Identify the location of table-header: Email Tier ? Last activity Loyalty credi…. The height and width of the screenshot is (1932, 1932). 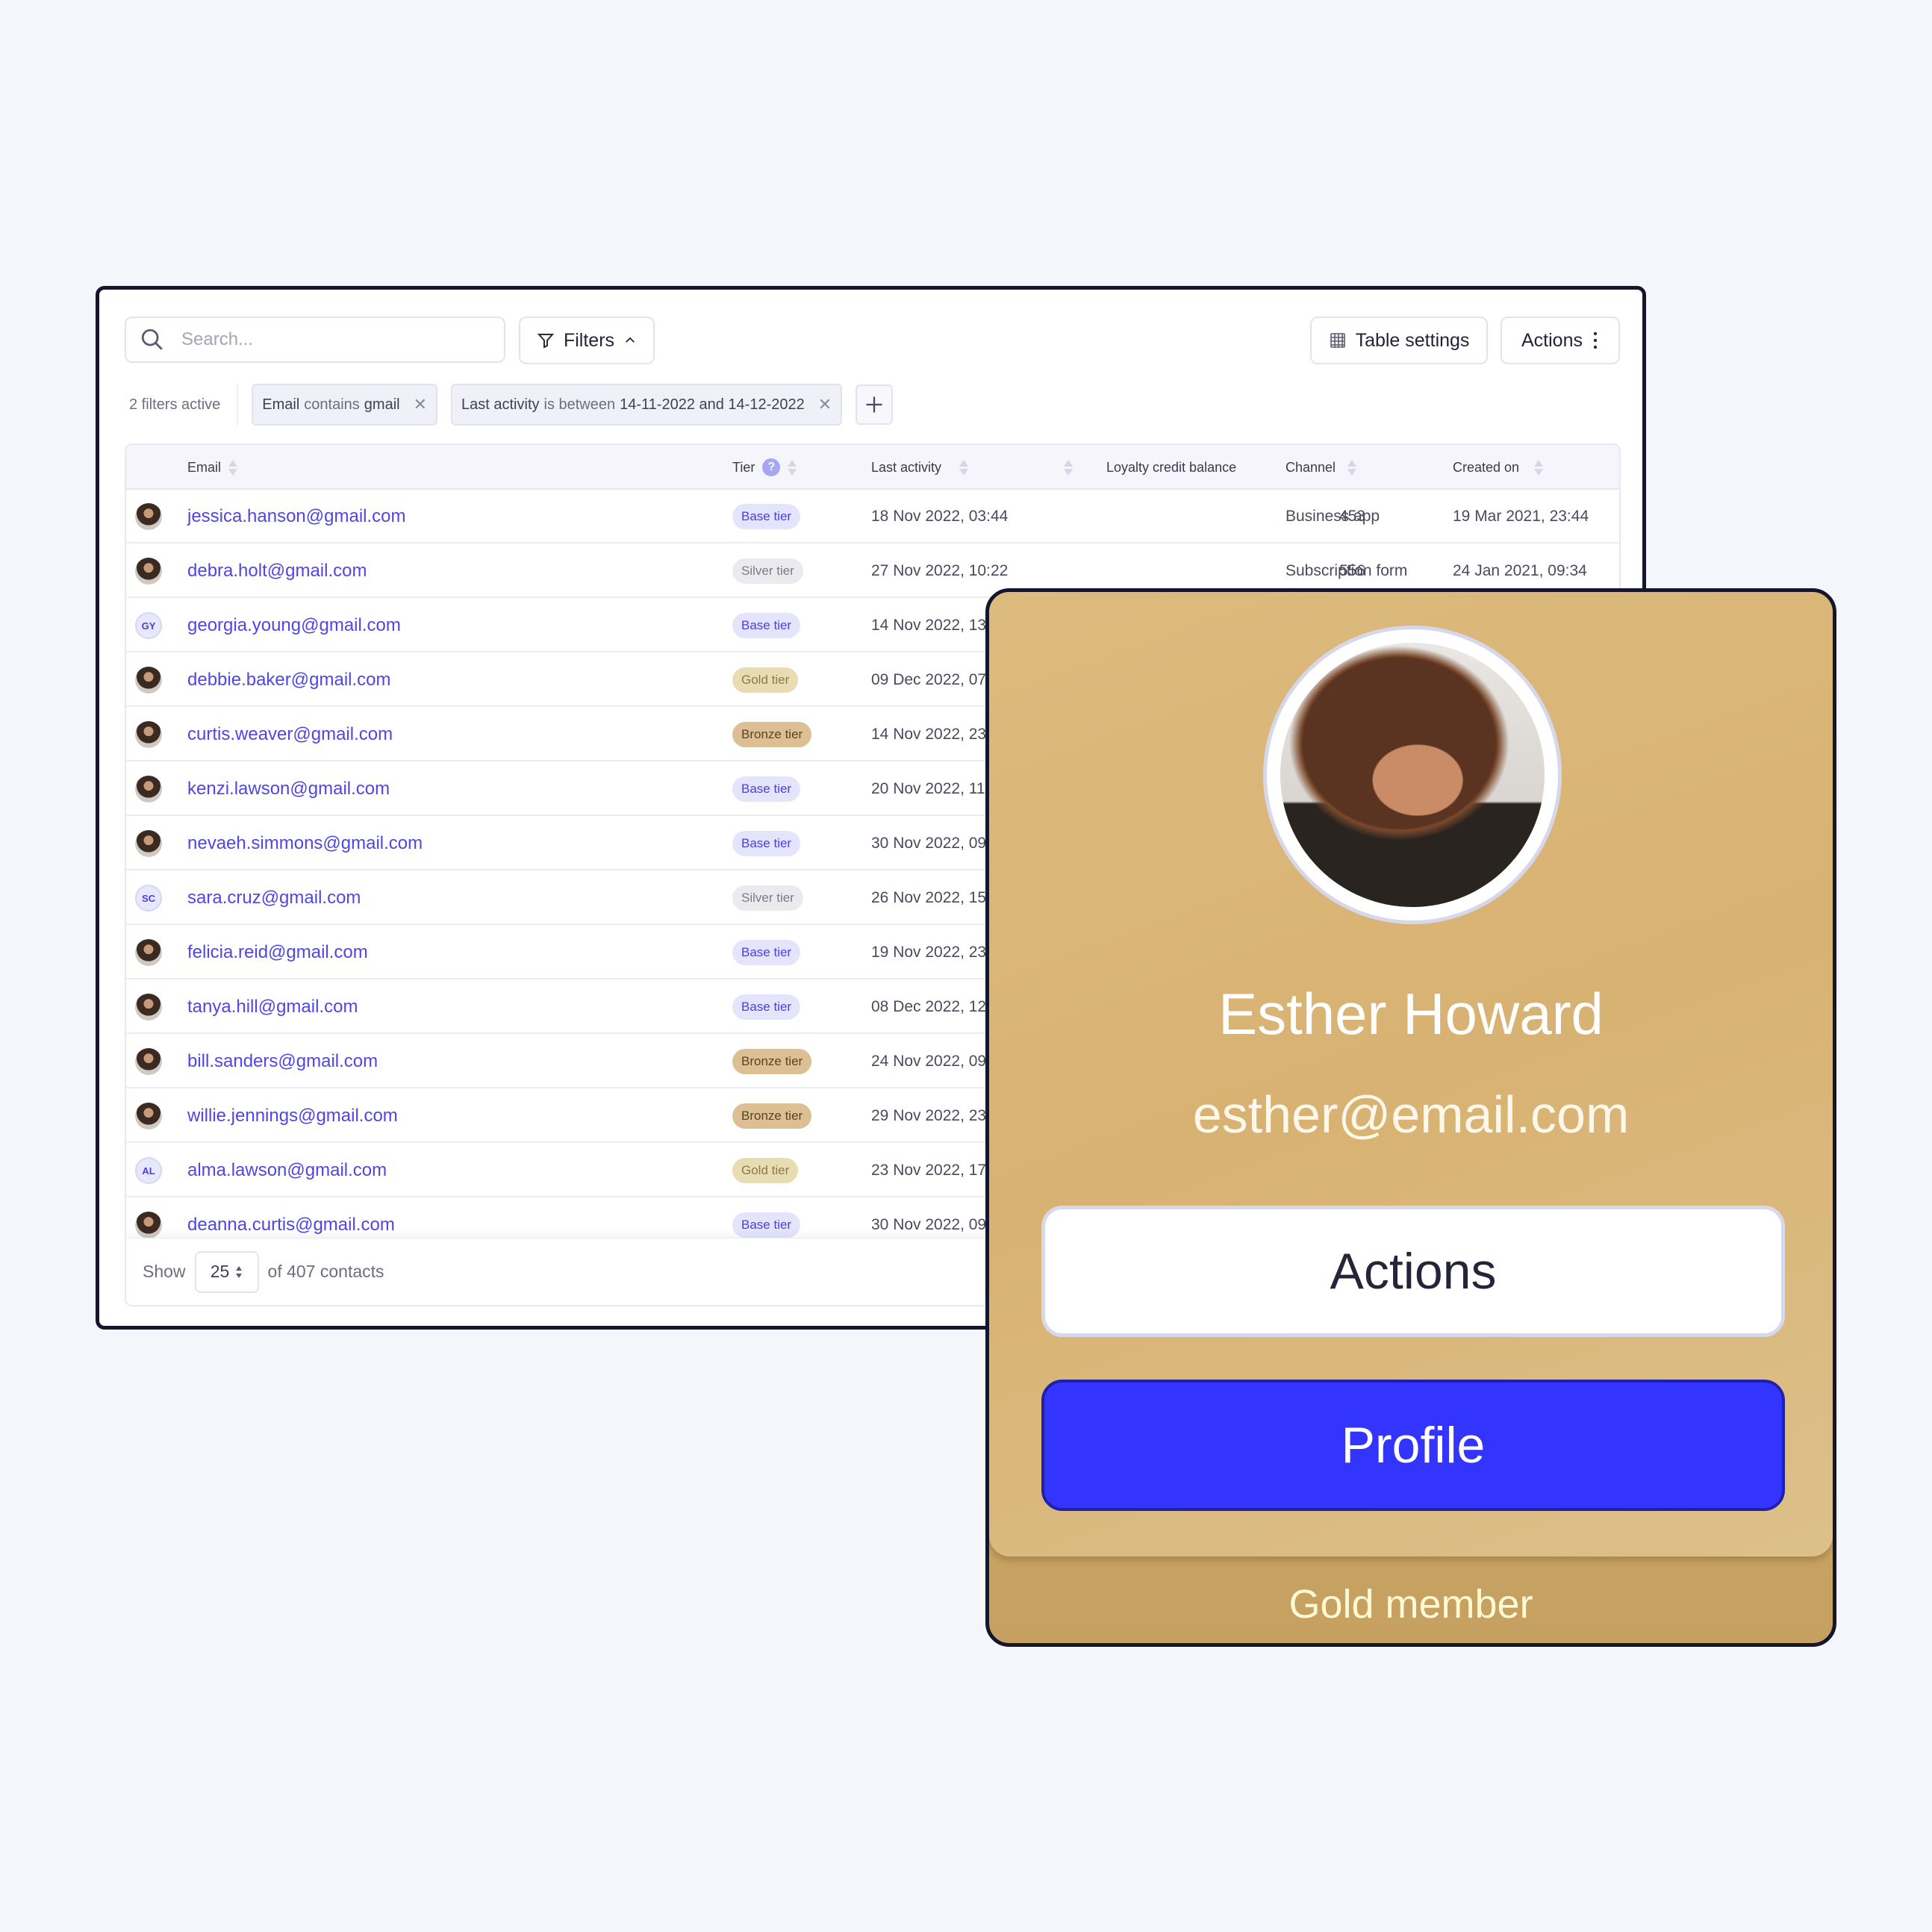
(872, 467).